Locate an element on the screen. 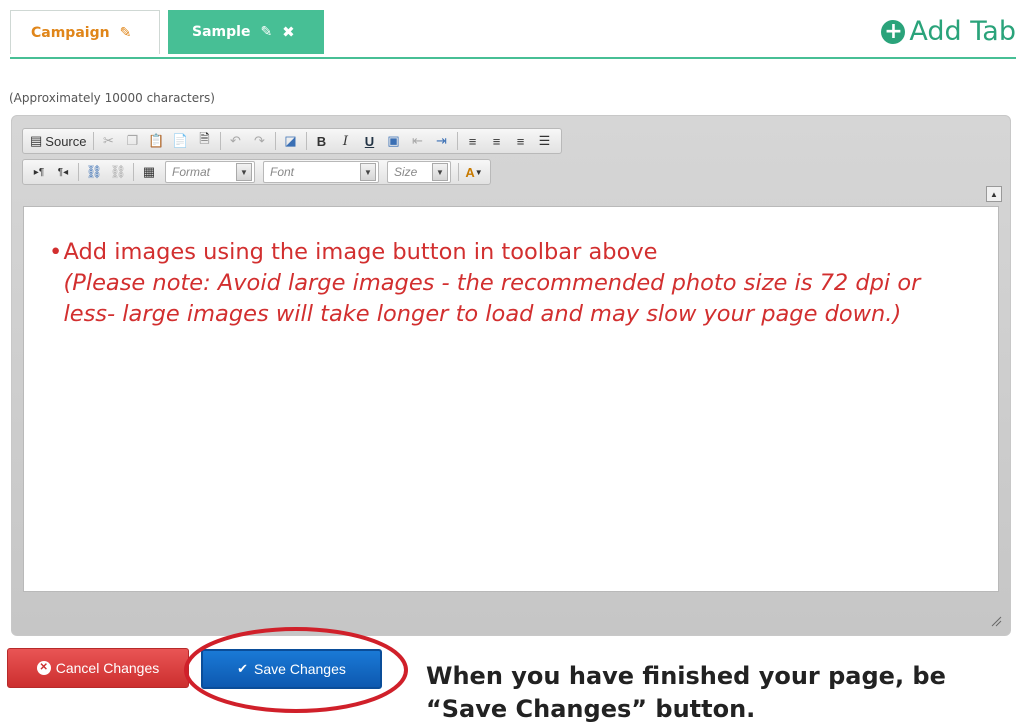 The image size is (1016, 726). collapse-toolbar-icon: ▲ is located at coordinates (994, 194).